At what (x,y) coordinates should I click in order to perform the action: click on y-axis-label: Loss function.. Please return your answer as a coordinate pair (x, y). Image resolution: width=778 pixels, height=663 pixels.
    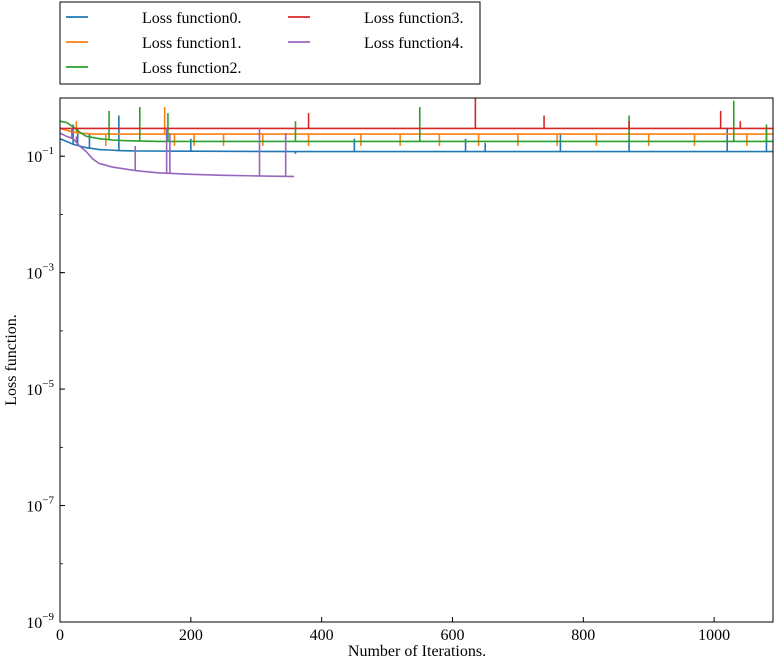
    Looking at the image, I should click on (11, 360).